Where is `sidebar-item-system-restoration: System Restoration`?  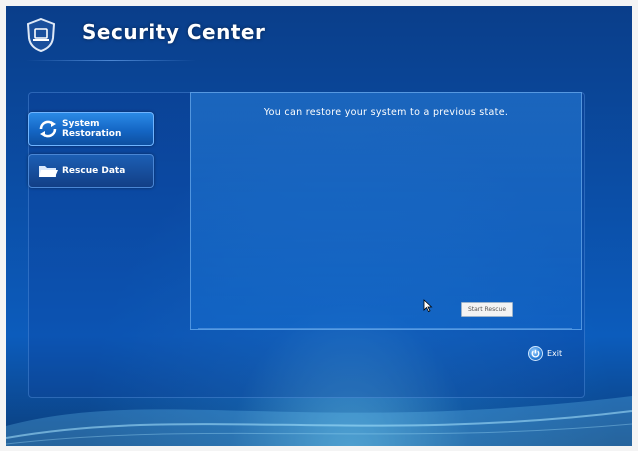 sidebar-item-system-restoration: System Restoration is located at coordinates (91, 129).